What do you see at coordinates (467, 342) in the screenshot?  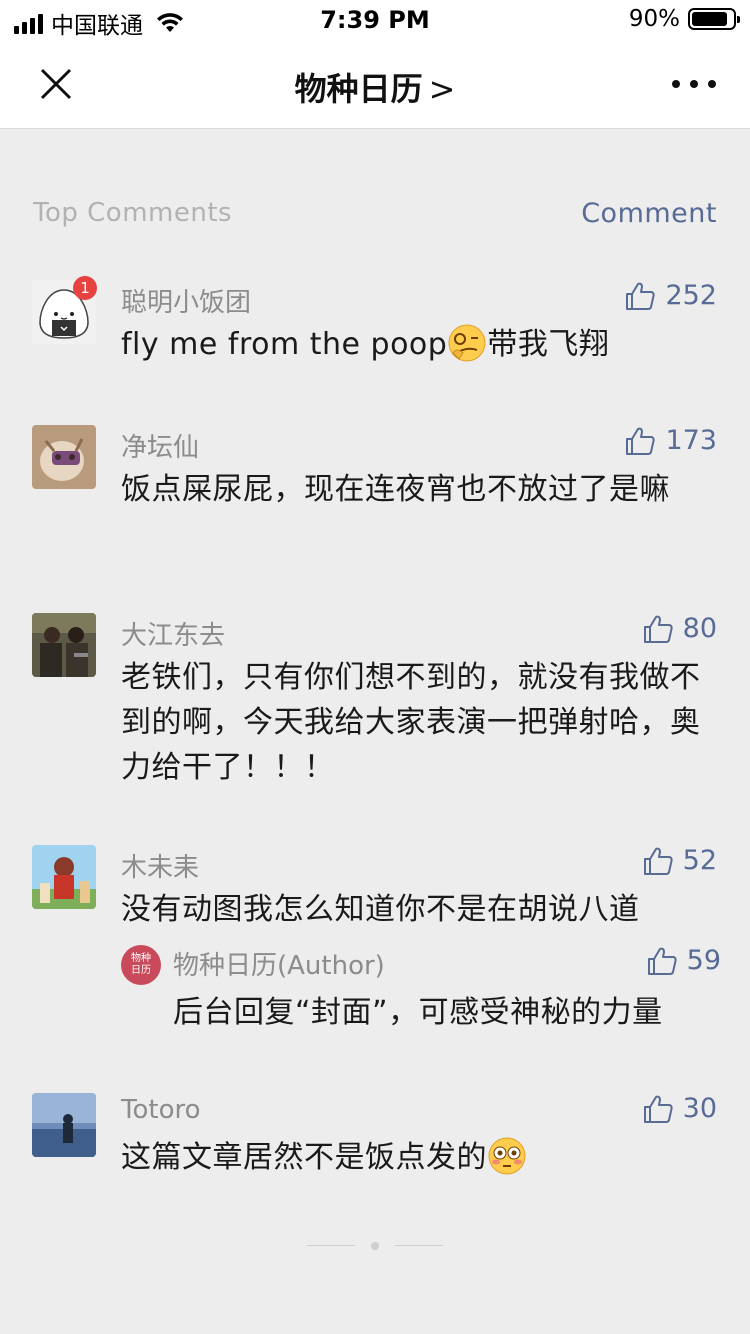 I see `smirk-monocle-emoji-icon` at bounding box center [467, 342].